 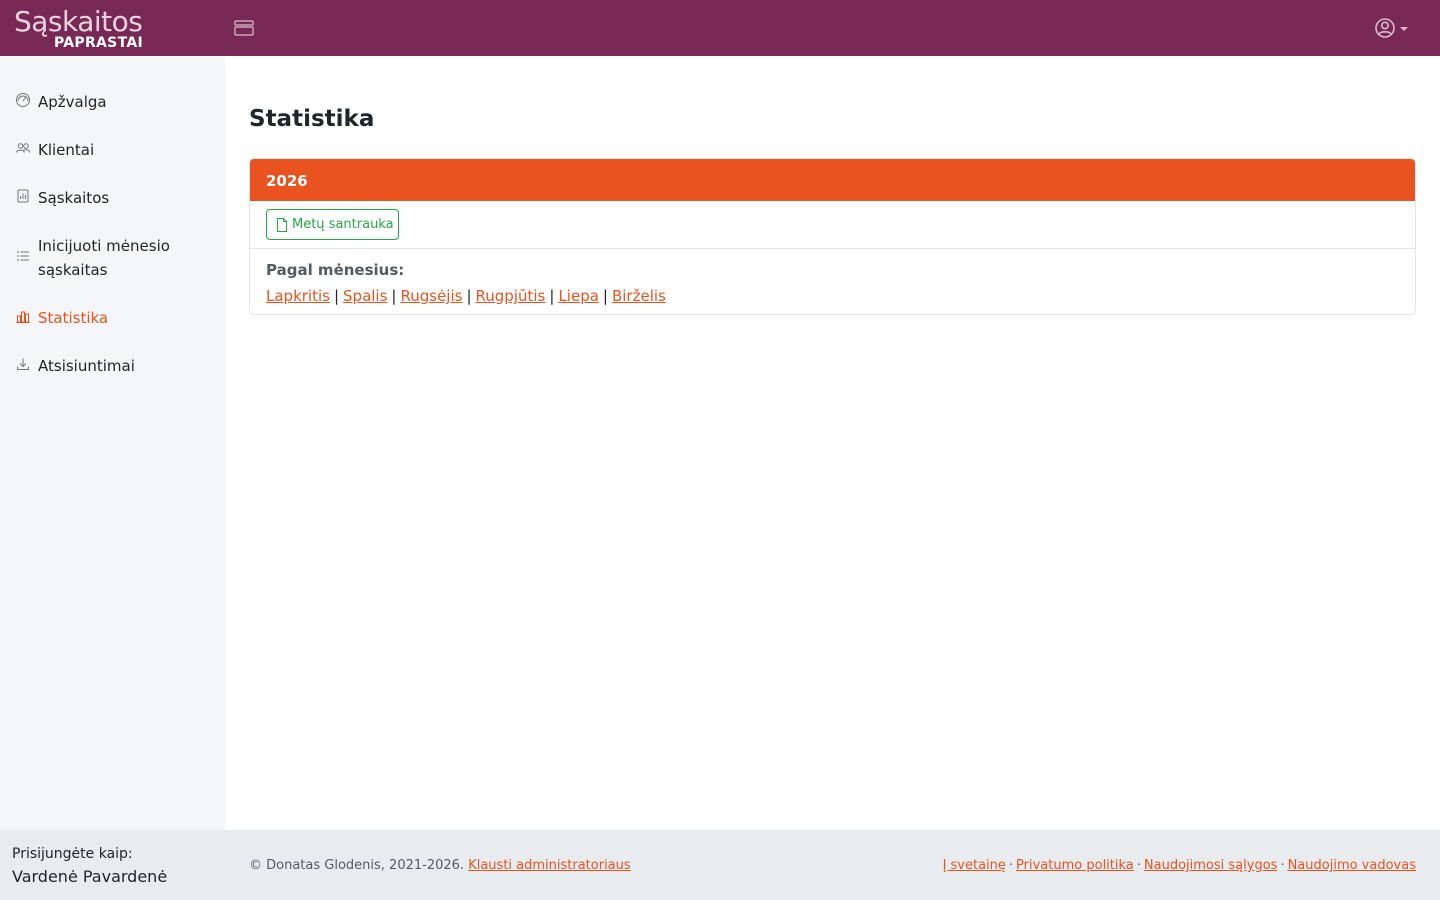 I want to click on footer-link-guide: Naudojimo vadovas, so click(x=1352, y=865).